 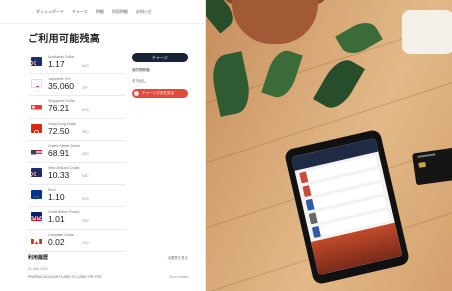 What do you see at coordinates (160, 57) in the screenshot?
I see `charge-button: チャージ` at bounding box center [160, 57].